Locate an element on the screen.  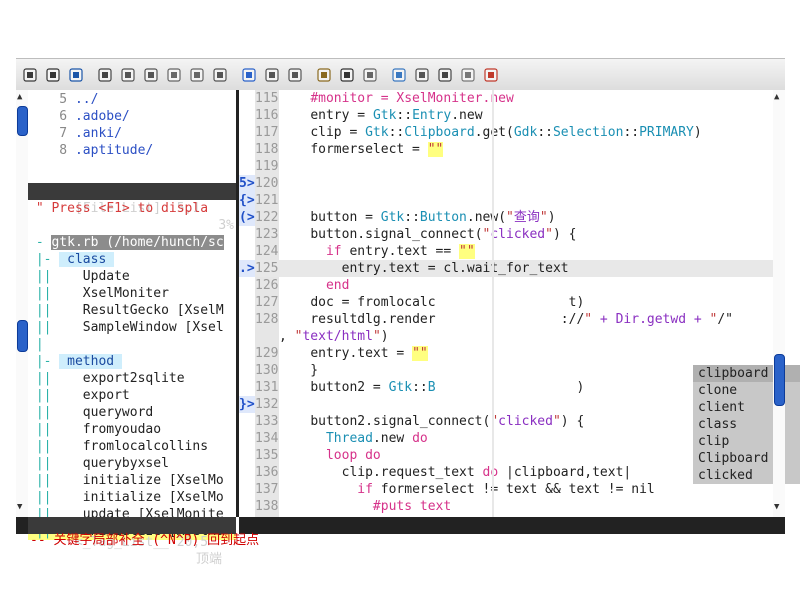
file-list-item: 7 .anki/ is located at coordinates (75, 133).